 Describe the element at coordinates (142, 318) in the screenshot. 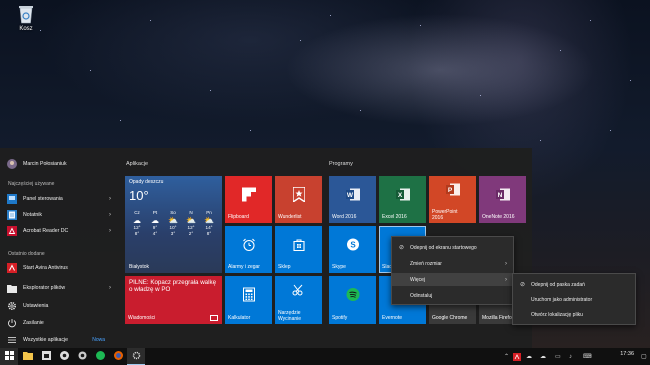

I see `news-tile-label: Wiadomości` at that location.